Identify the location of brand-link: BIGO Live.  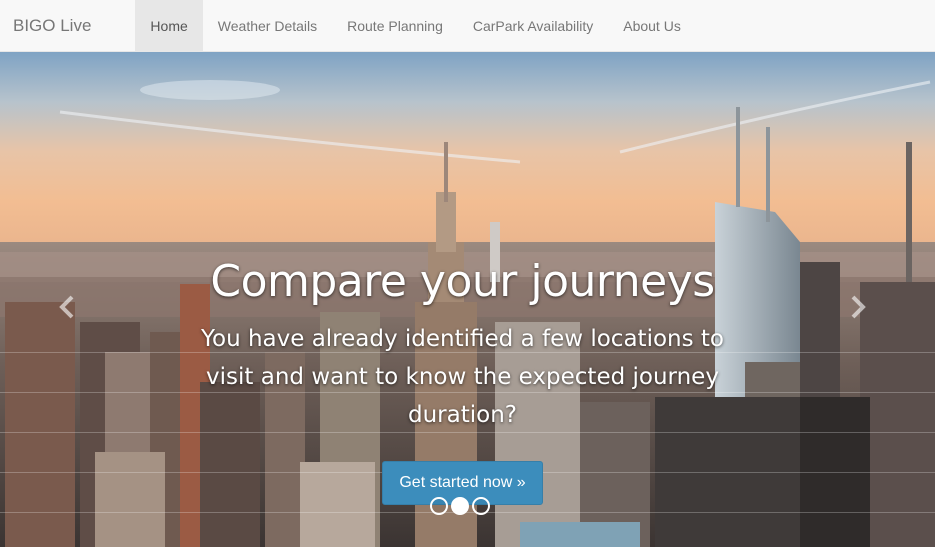
(53, 25).